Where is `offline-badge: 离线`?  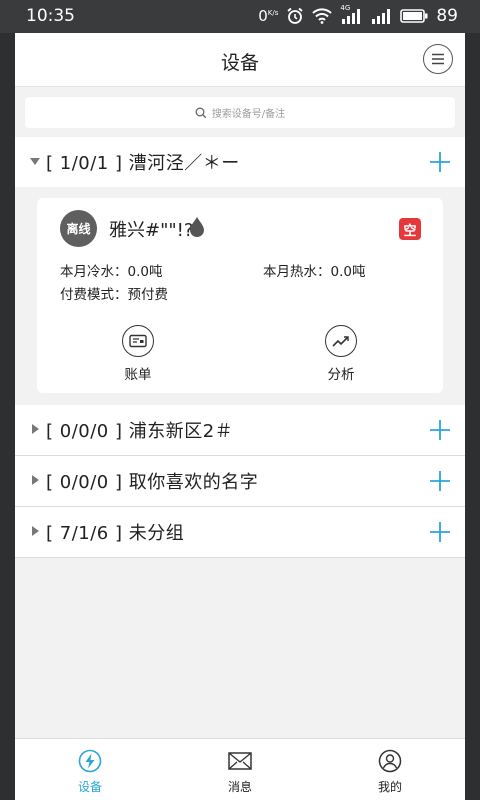 offline-badge: 离线 is located at coordinates (78, 228).